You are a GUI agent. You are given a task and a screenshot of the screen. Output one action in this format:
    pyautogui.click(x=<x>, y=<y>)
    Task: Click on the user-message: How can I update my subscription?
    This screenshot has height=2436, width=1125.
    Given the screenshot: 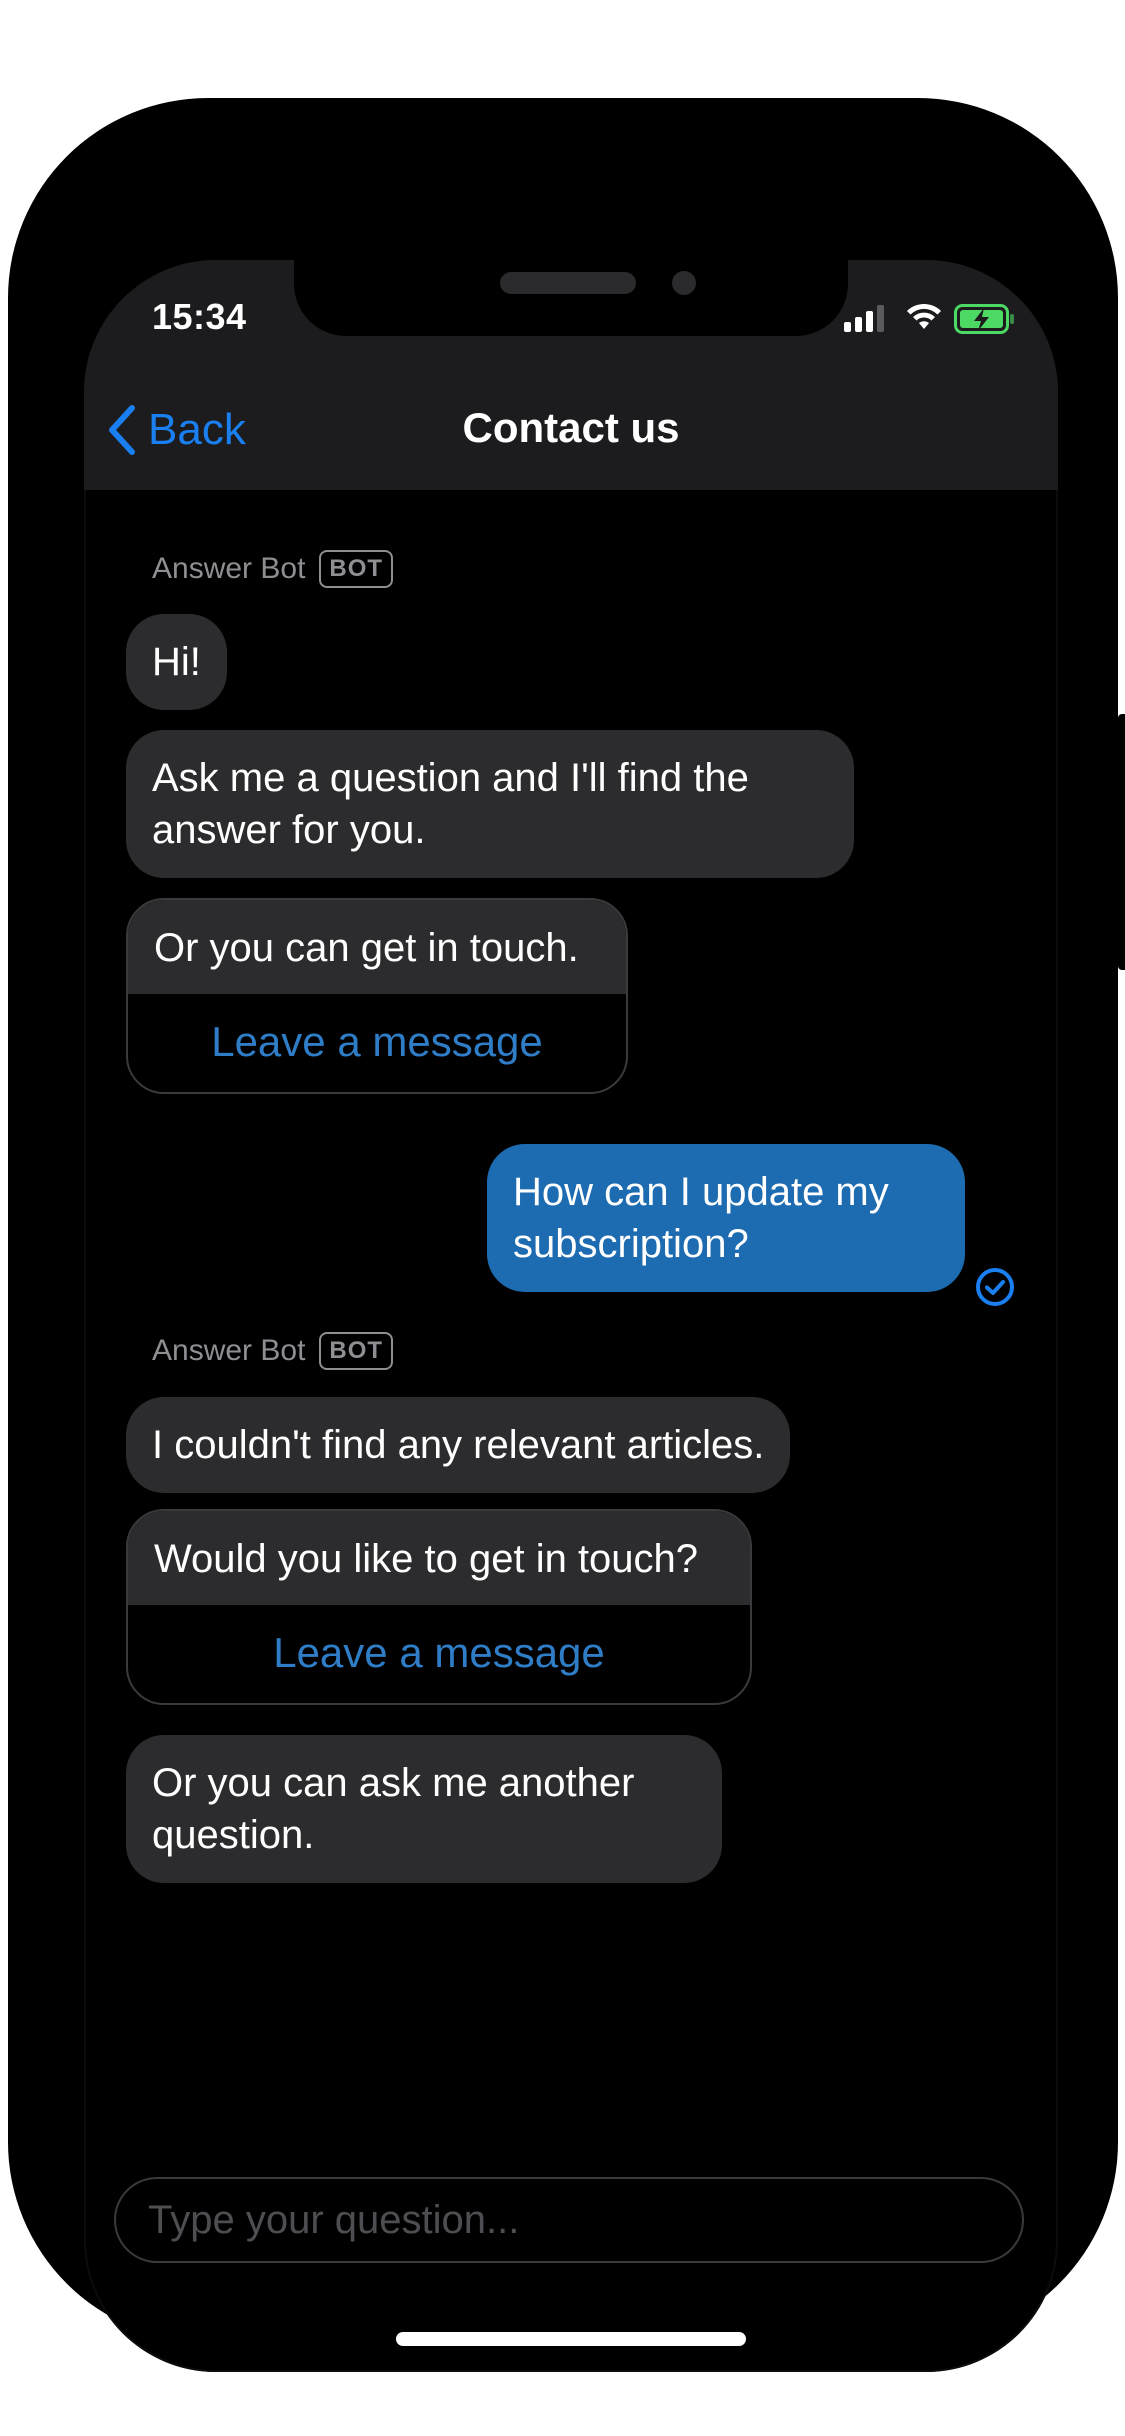 What is the action you would take?
    pyautogui.click(x=726, y=1218)
    